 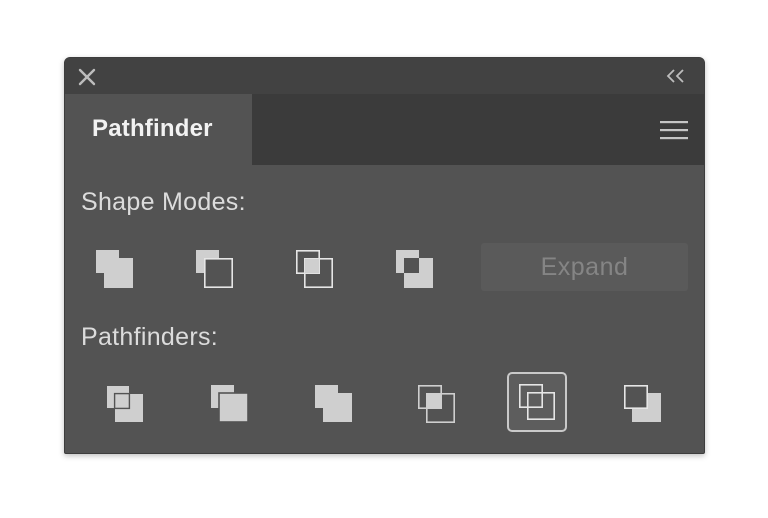 I want to click on unite-button, so click(x=114, y=268).